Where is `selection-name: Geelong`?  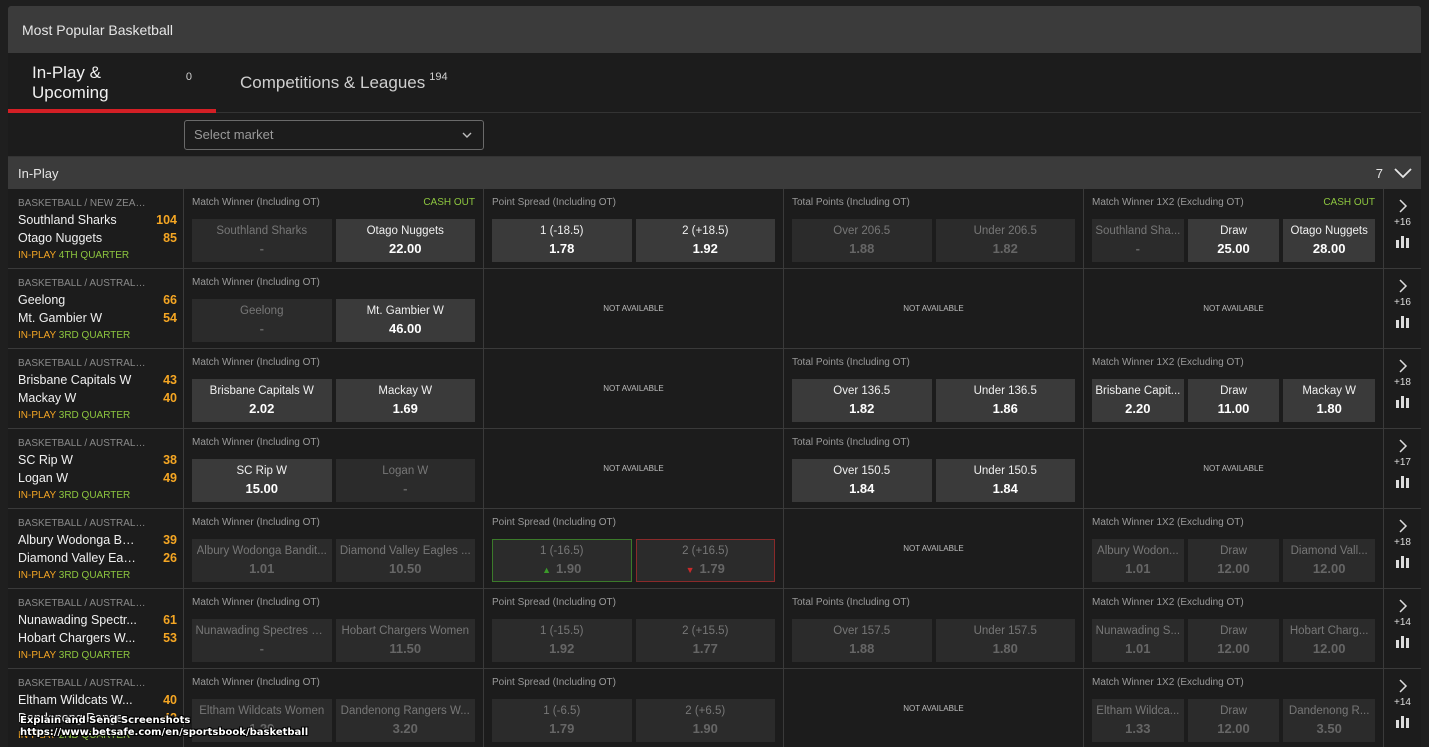 selection-name: Geelong is located at coordinates (262, 311).